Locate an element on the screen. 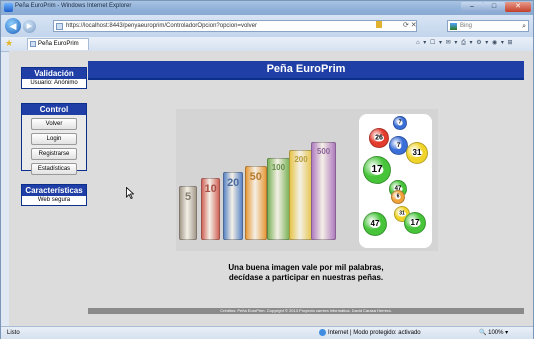  tab-page-icon is located at coordinates (33, 44).